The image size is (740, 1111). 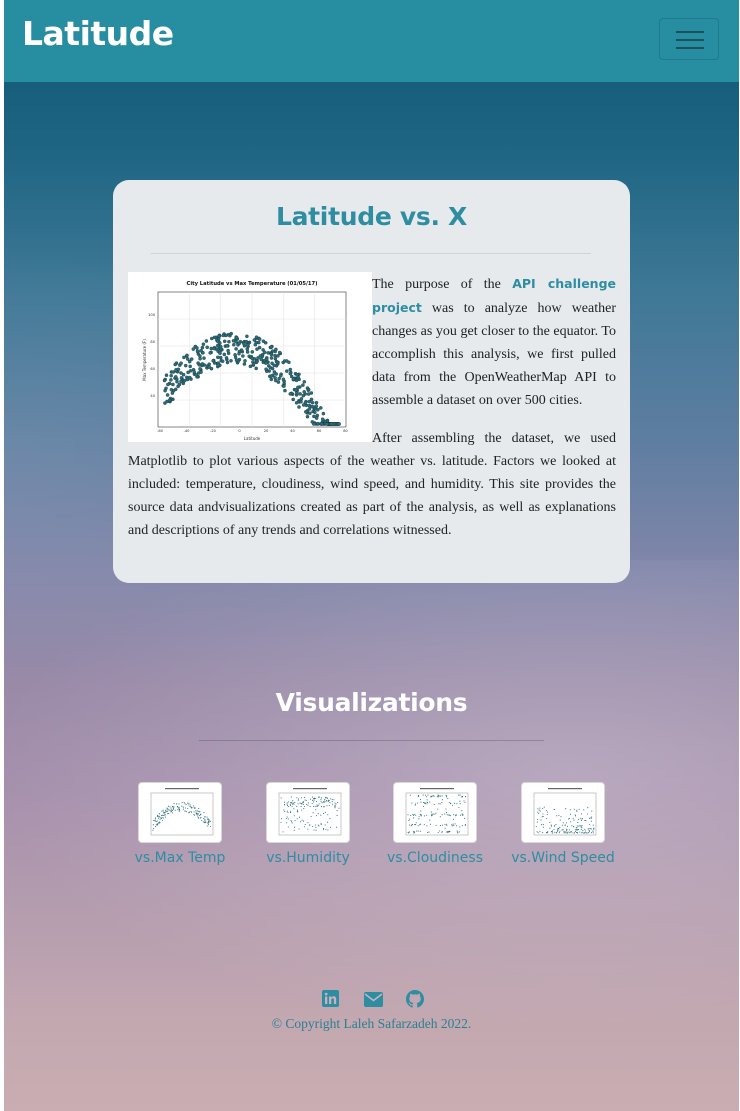 What do you see at coordinates (180, 858) in the screenshot?
I see `viz-link-max-temp: vs.Max Temp` at bounding box center [180, 858].